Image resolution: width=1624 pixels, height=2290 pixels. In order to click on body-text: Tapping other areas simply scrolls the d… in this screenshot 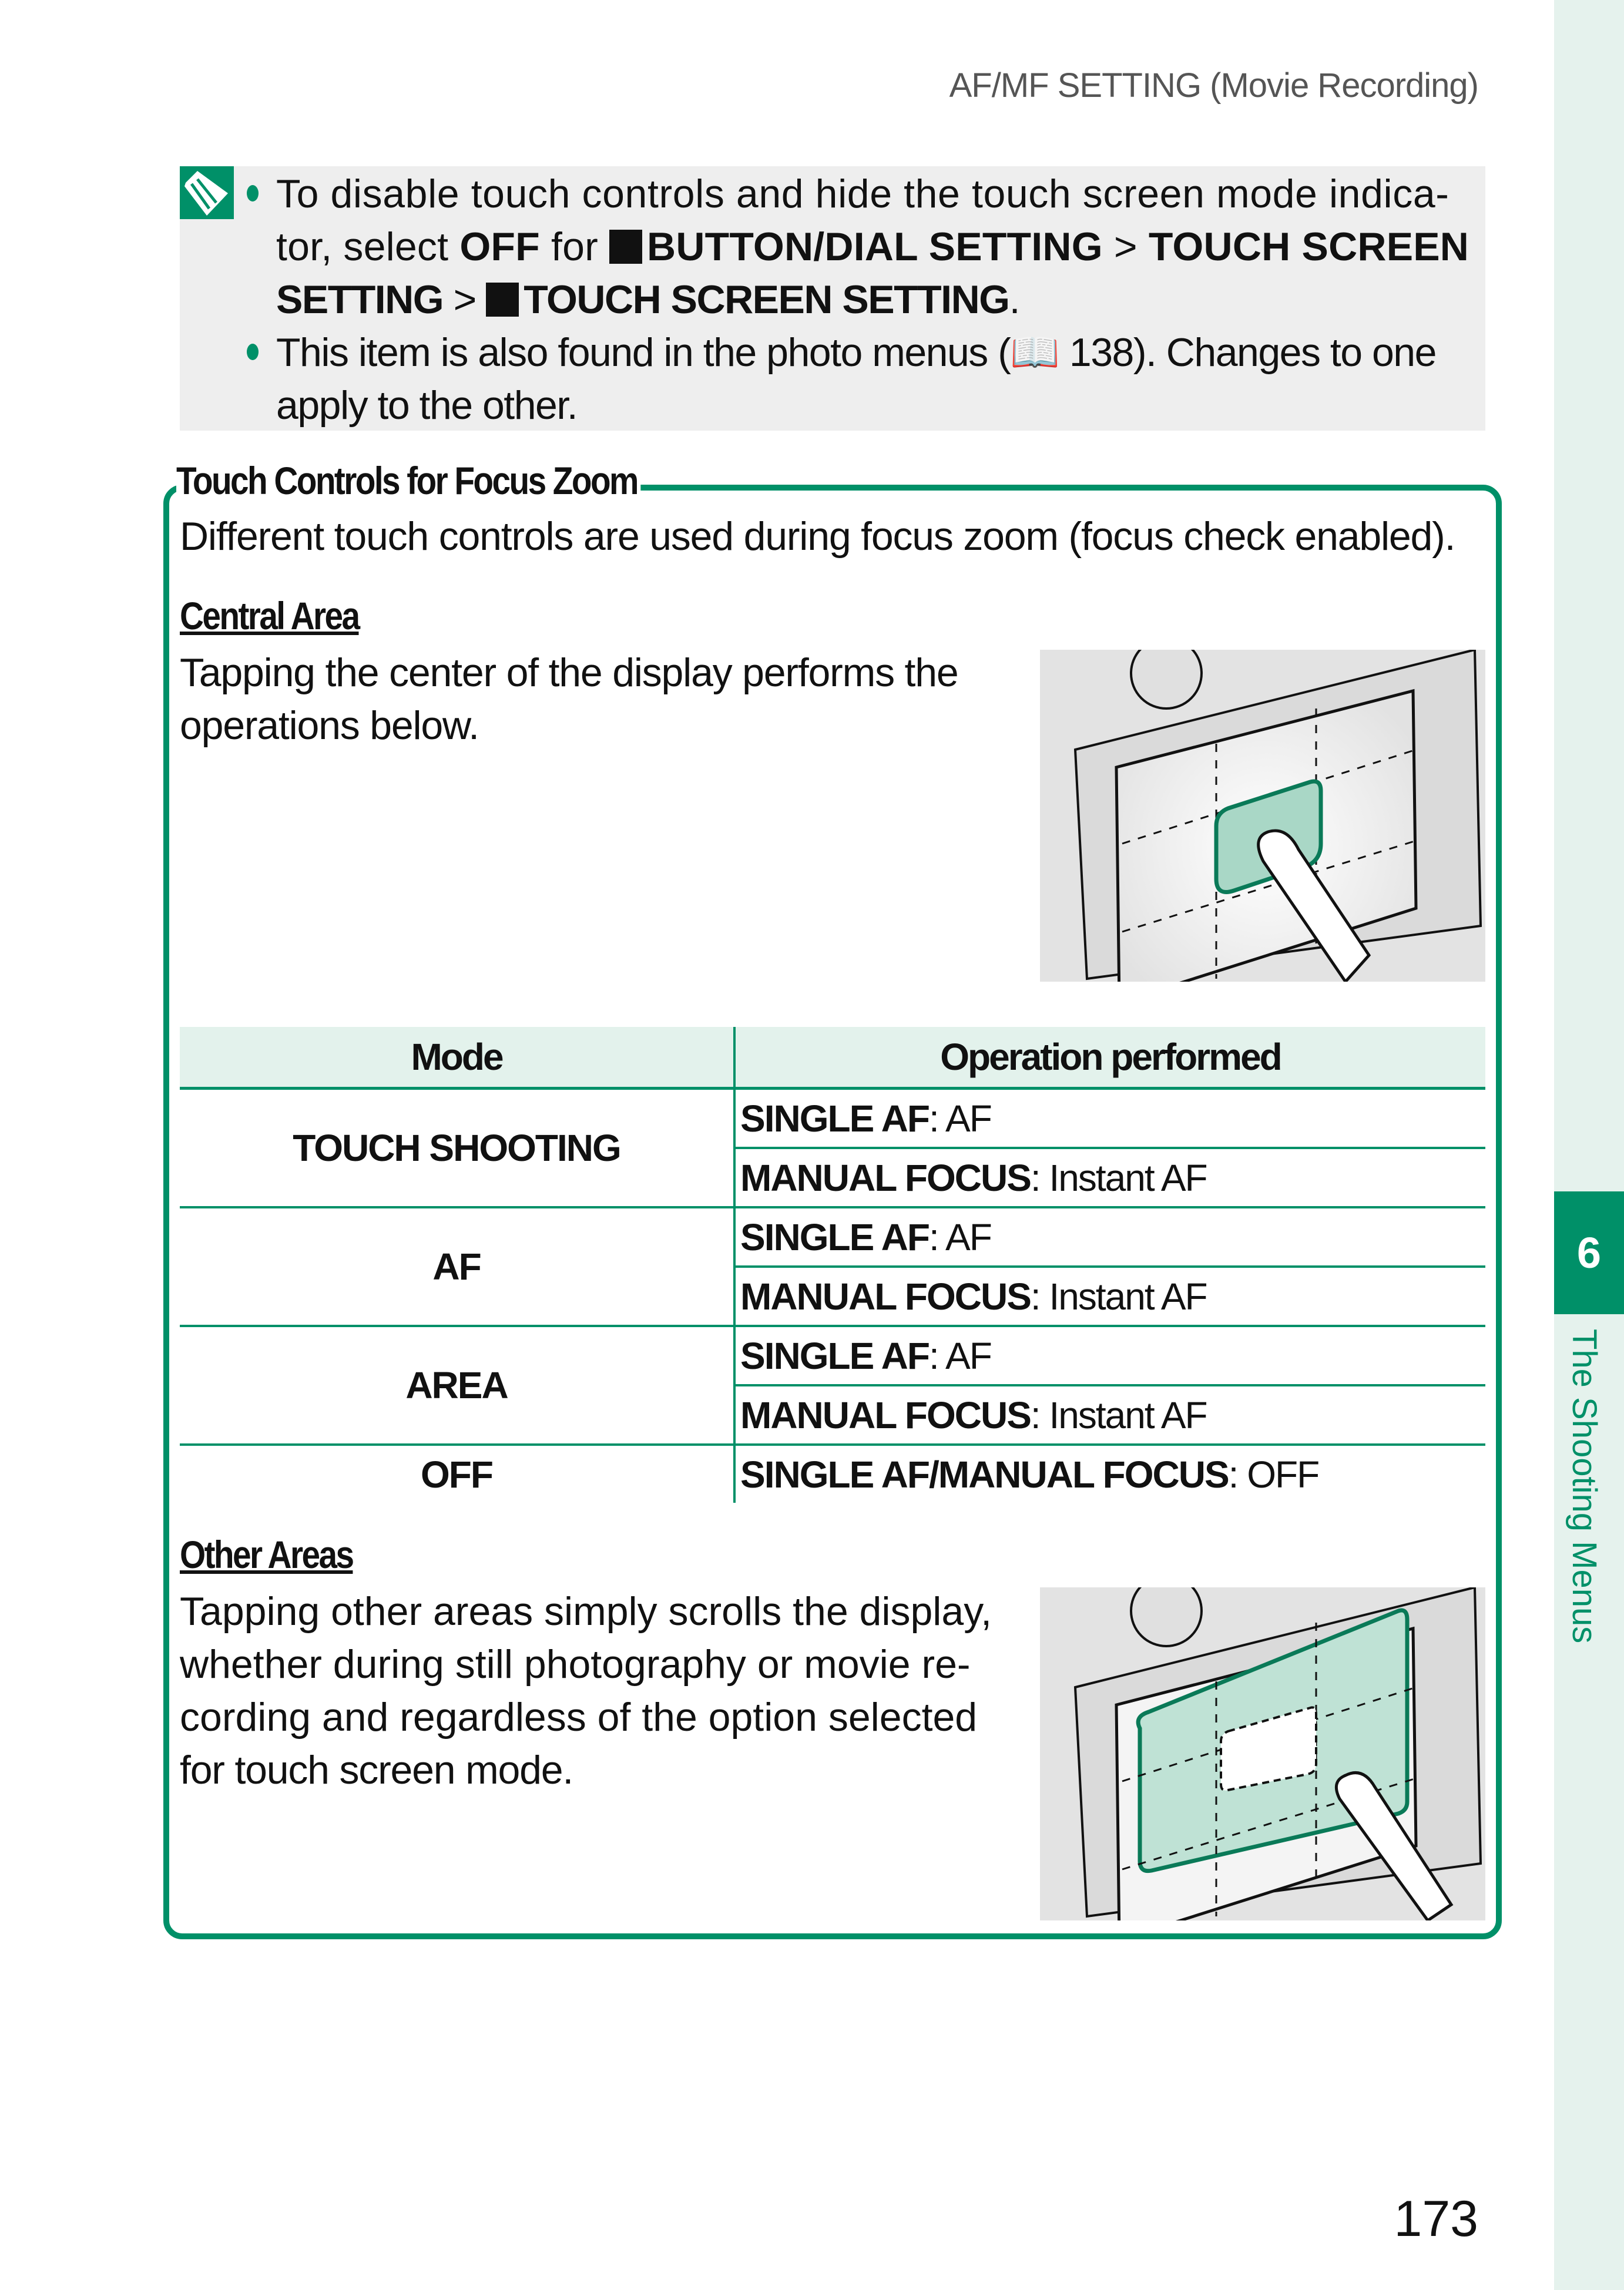, I will do `click(586, 1611)`.